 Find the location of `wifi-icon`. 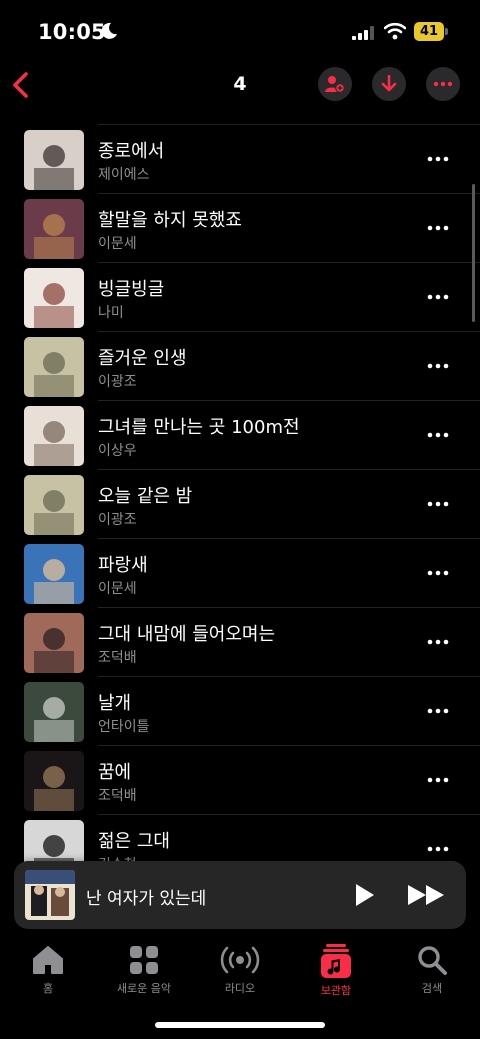

wifi-icon is located at coordinates (395, 31).